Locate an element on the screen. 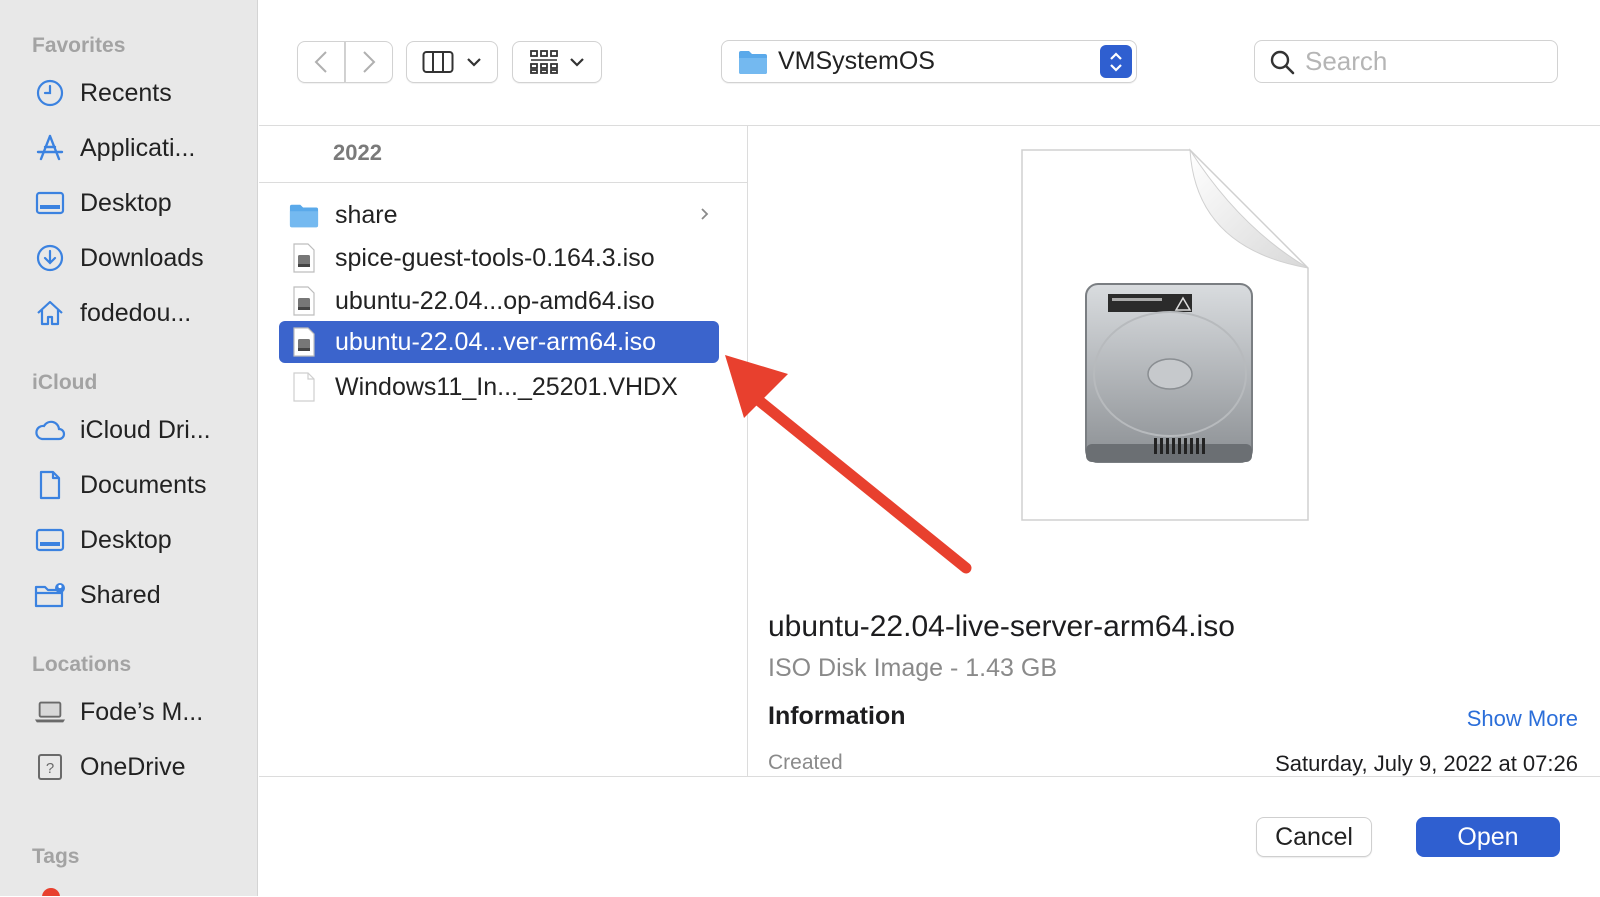  preview-file-kind: ISO Disk Image - 1.43 GB is located at coordinates (912, 668).